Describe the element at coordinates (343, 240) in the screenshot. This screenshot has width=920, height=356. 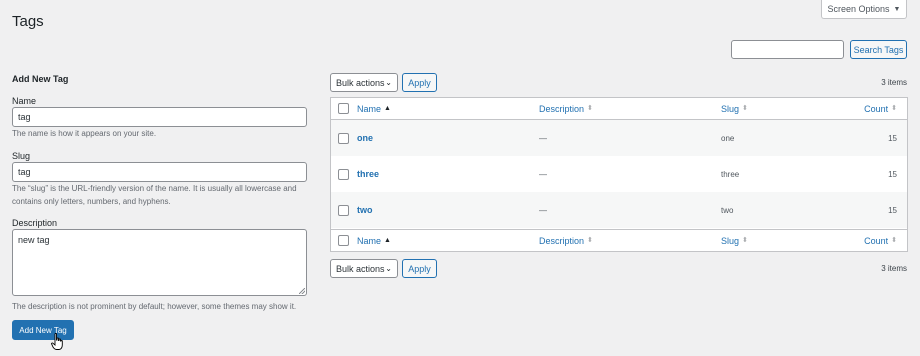
I see `select-all-checkbox-footer` at that location.